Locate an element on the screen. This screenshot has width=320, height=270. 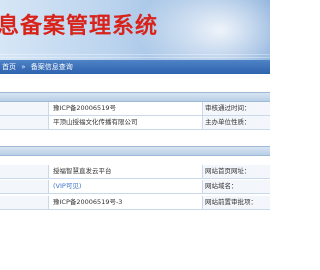
unit-name-row: 平顶山授福文化传播有限公司 主办单位性质： is located at coordinates (135, 123).